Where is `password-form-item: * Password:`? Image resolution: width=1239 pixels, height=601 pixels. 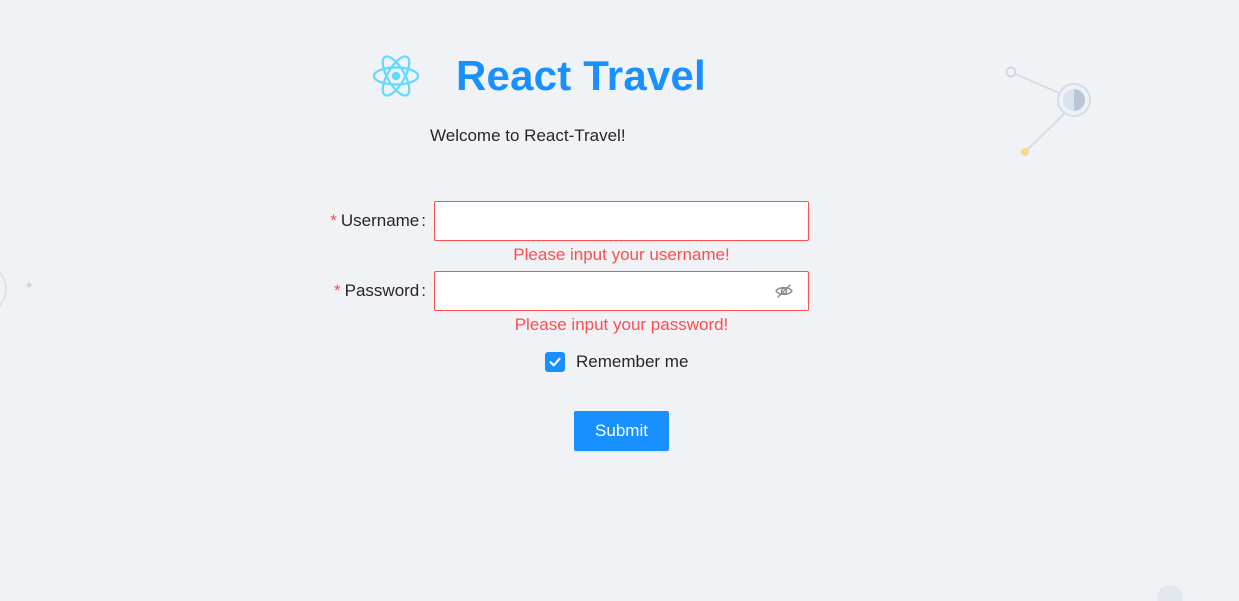
password-form-item: * Password: is located at coordinates (560, 291).